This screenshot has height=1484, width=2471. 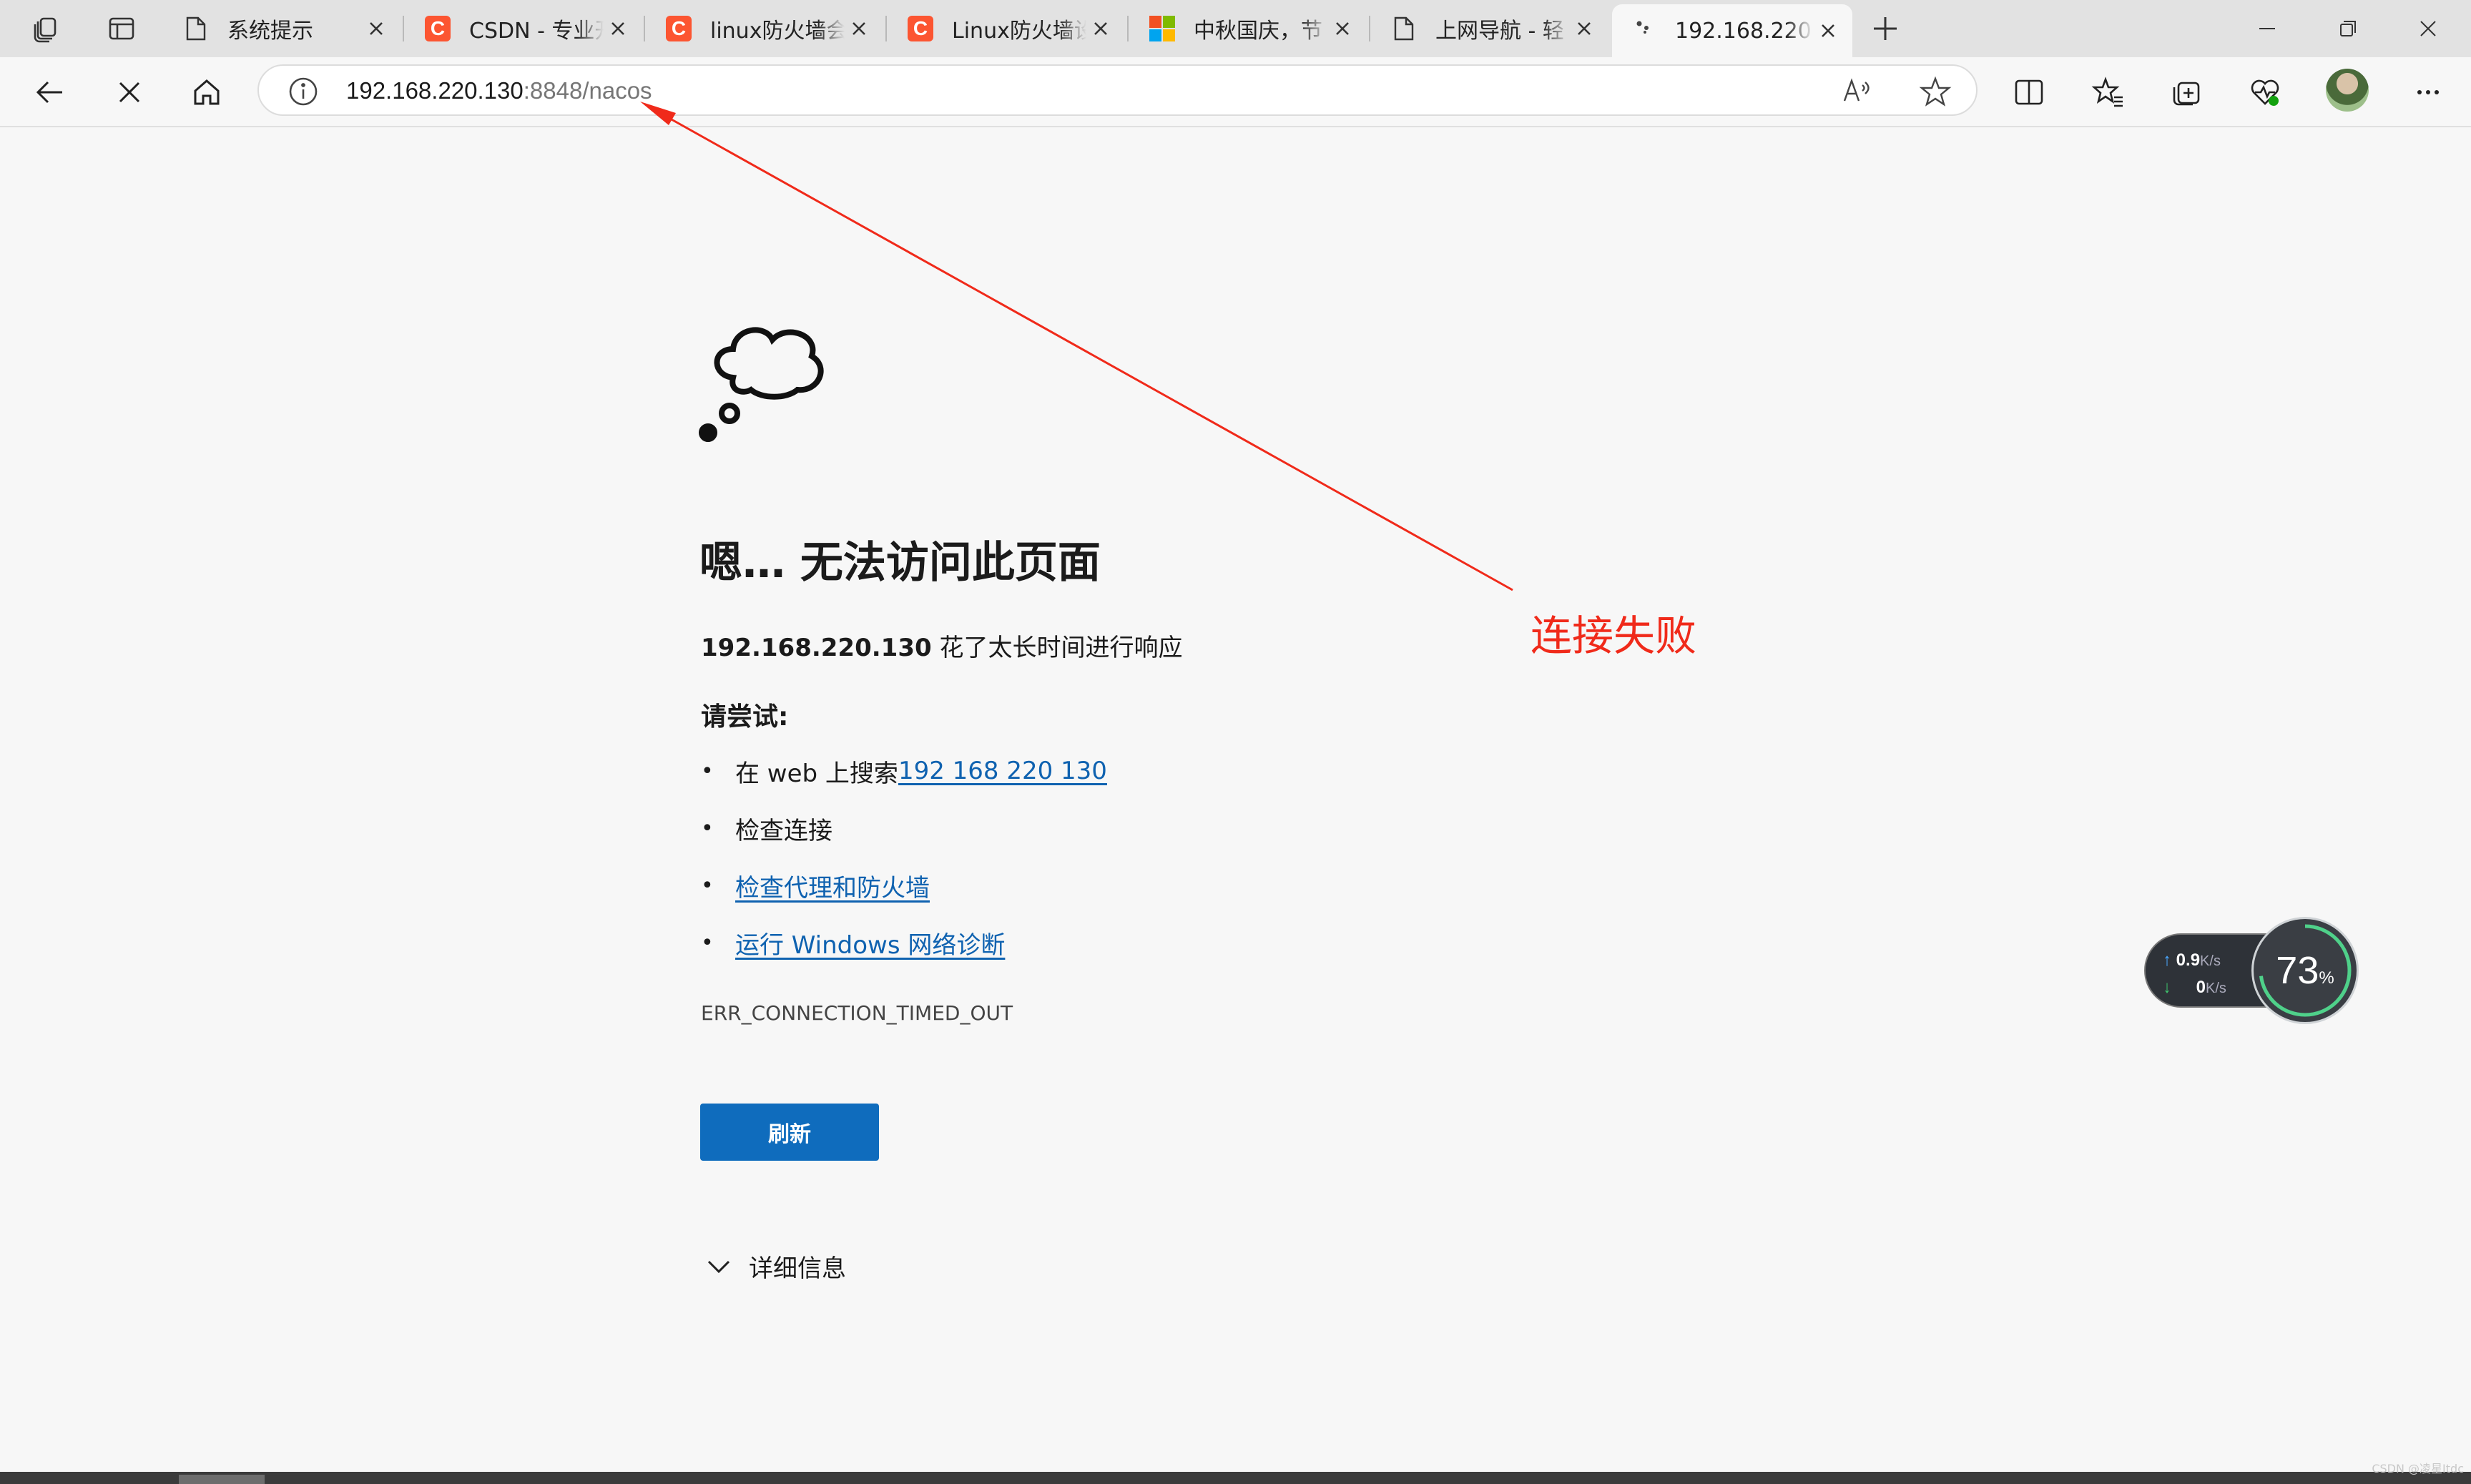 I want to click on split-screen-icon, so click(x=2029, y=92).